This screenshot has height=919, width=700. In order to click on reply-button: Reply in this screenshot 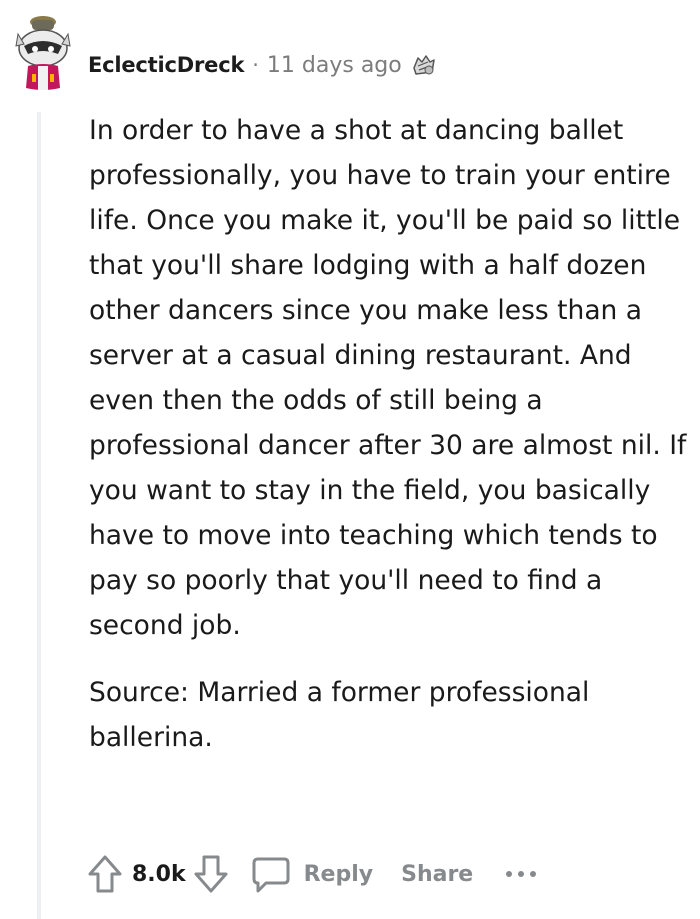, I will do `click(312, 874)`.